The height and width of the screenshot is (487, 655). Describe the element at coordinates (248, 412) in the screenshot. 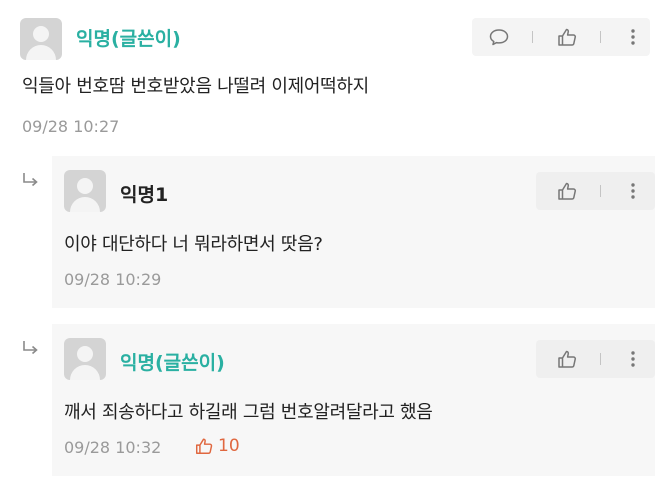

I see `reply-body: 깨서 죄송하다고 하길래 그럼 번호알려달라고 했음` at that location.